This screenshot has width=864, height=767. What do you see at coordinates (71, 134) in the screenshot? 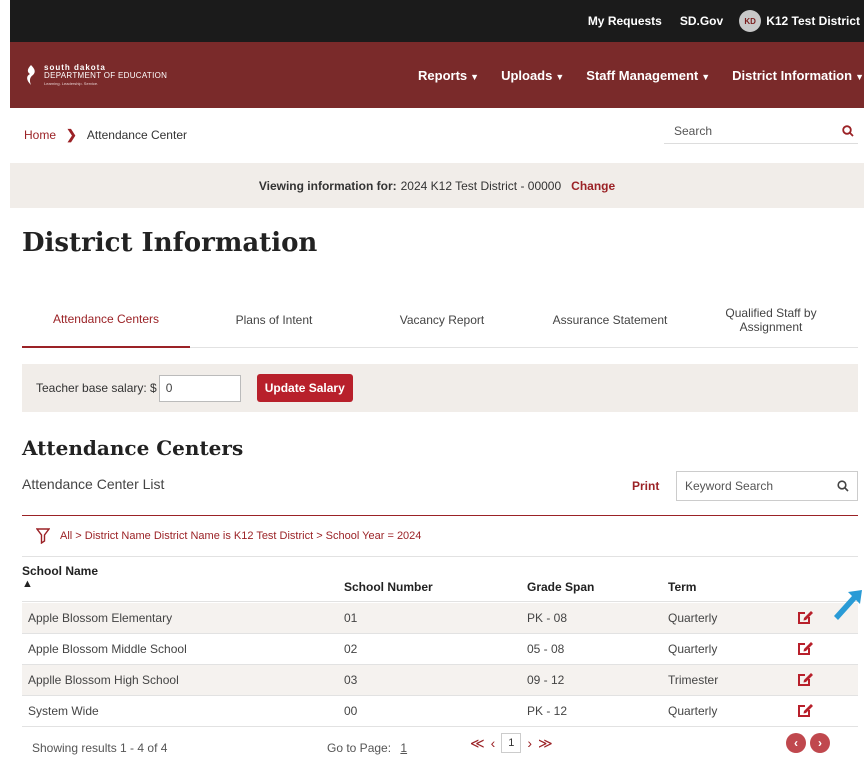
I see `chevron-right-icon: ❯` at bounding box center [71, 134].